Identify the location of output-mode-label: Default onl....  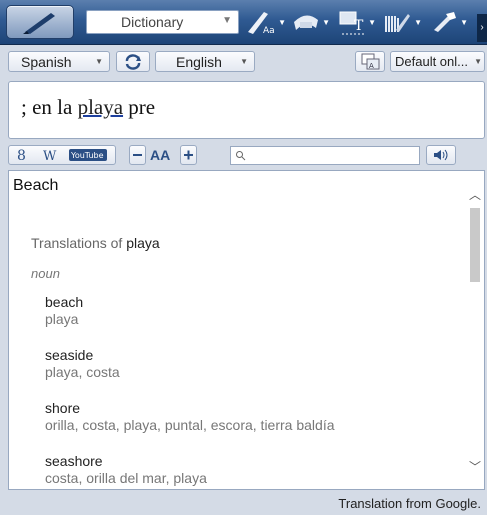
(431, 61).